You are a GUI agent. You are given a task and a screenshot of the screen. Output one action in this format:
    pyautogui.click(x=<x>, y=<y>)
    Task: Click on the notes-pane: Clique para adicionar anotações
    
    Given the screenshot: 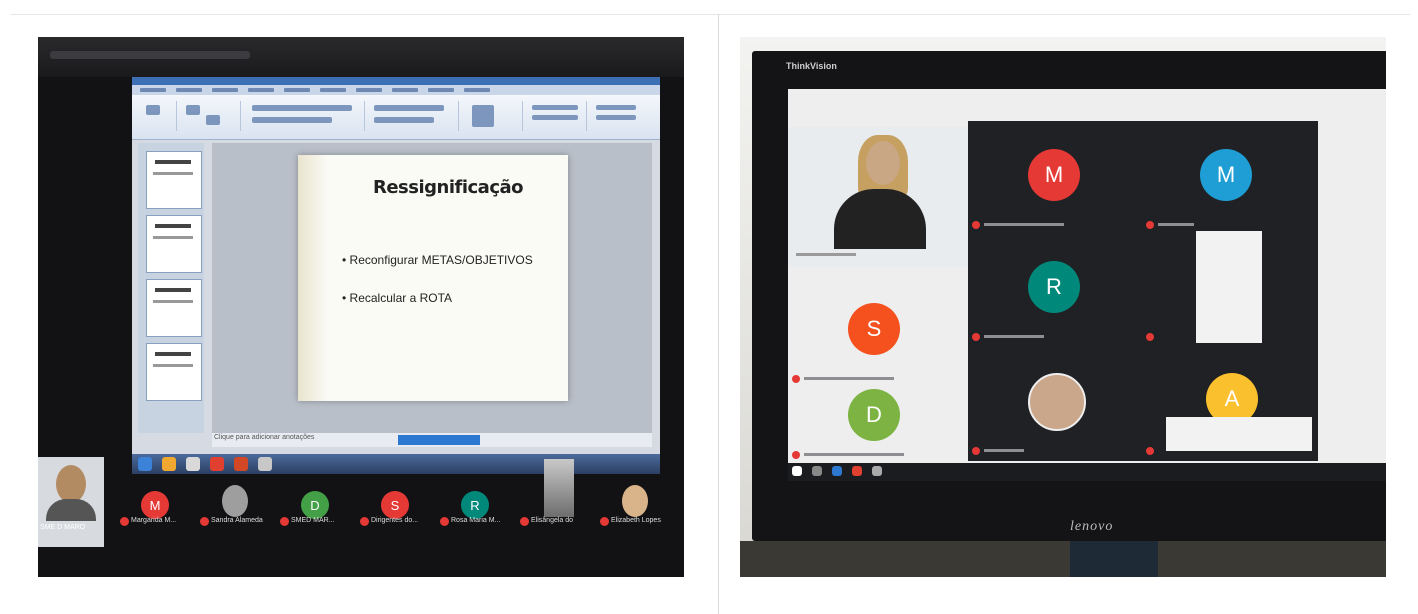 What is the action you would take?
    pyautogui.click(x=432, y=440)
    